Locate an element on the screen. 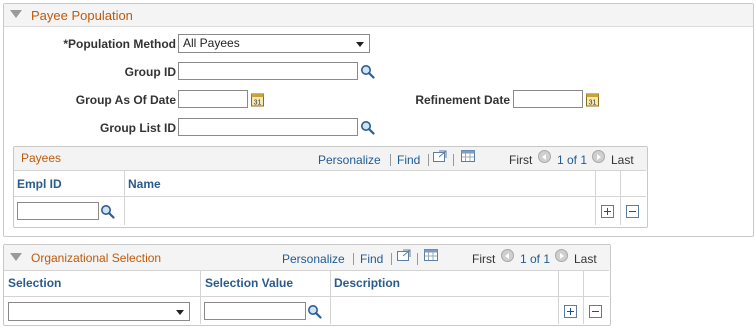 This screenshot has height=330, width=756. empl-id-input is located at coordinates (58, 211).